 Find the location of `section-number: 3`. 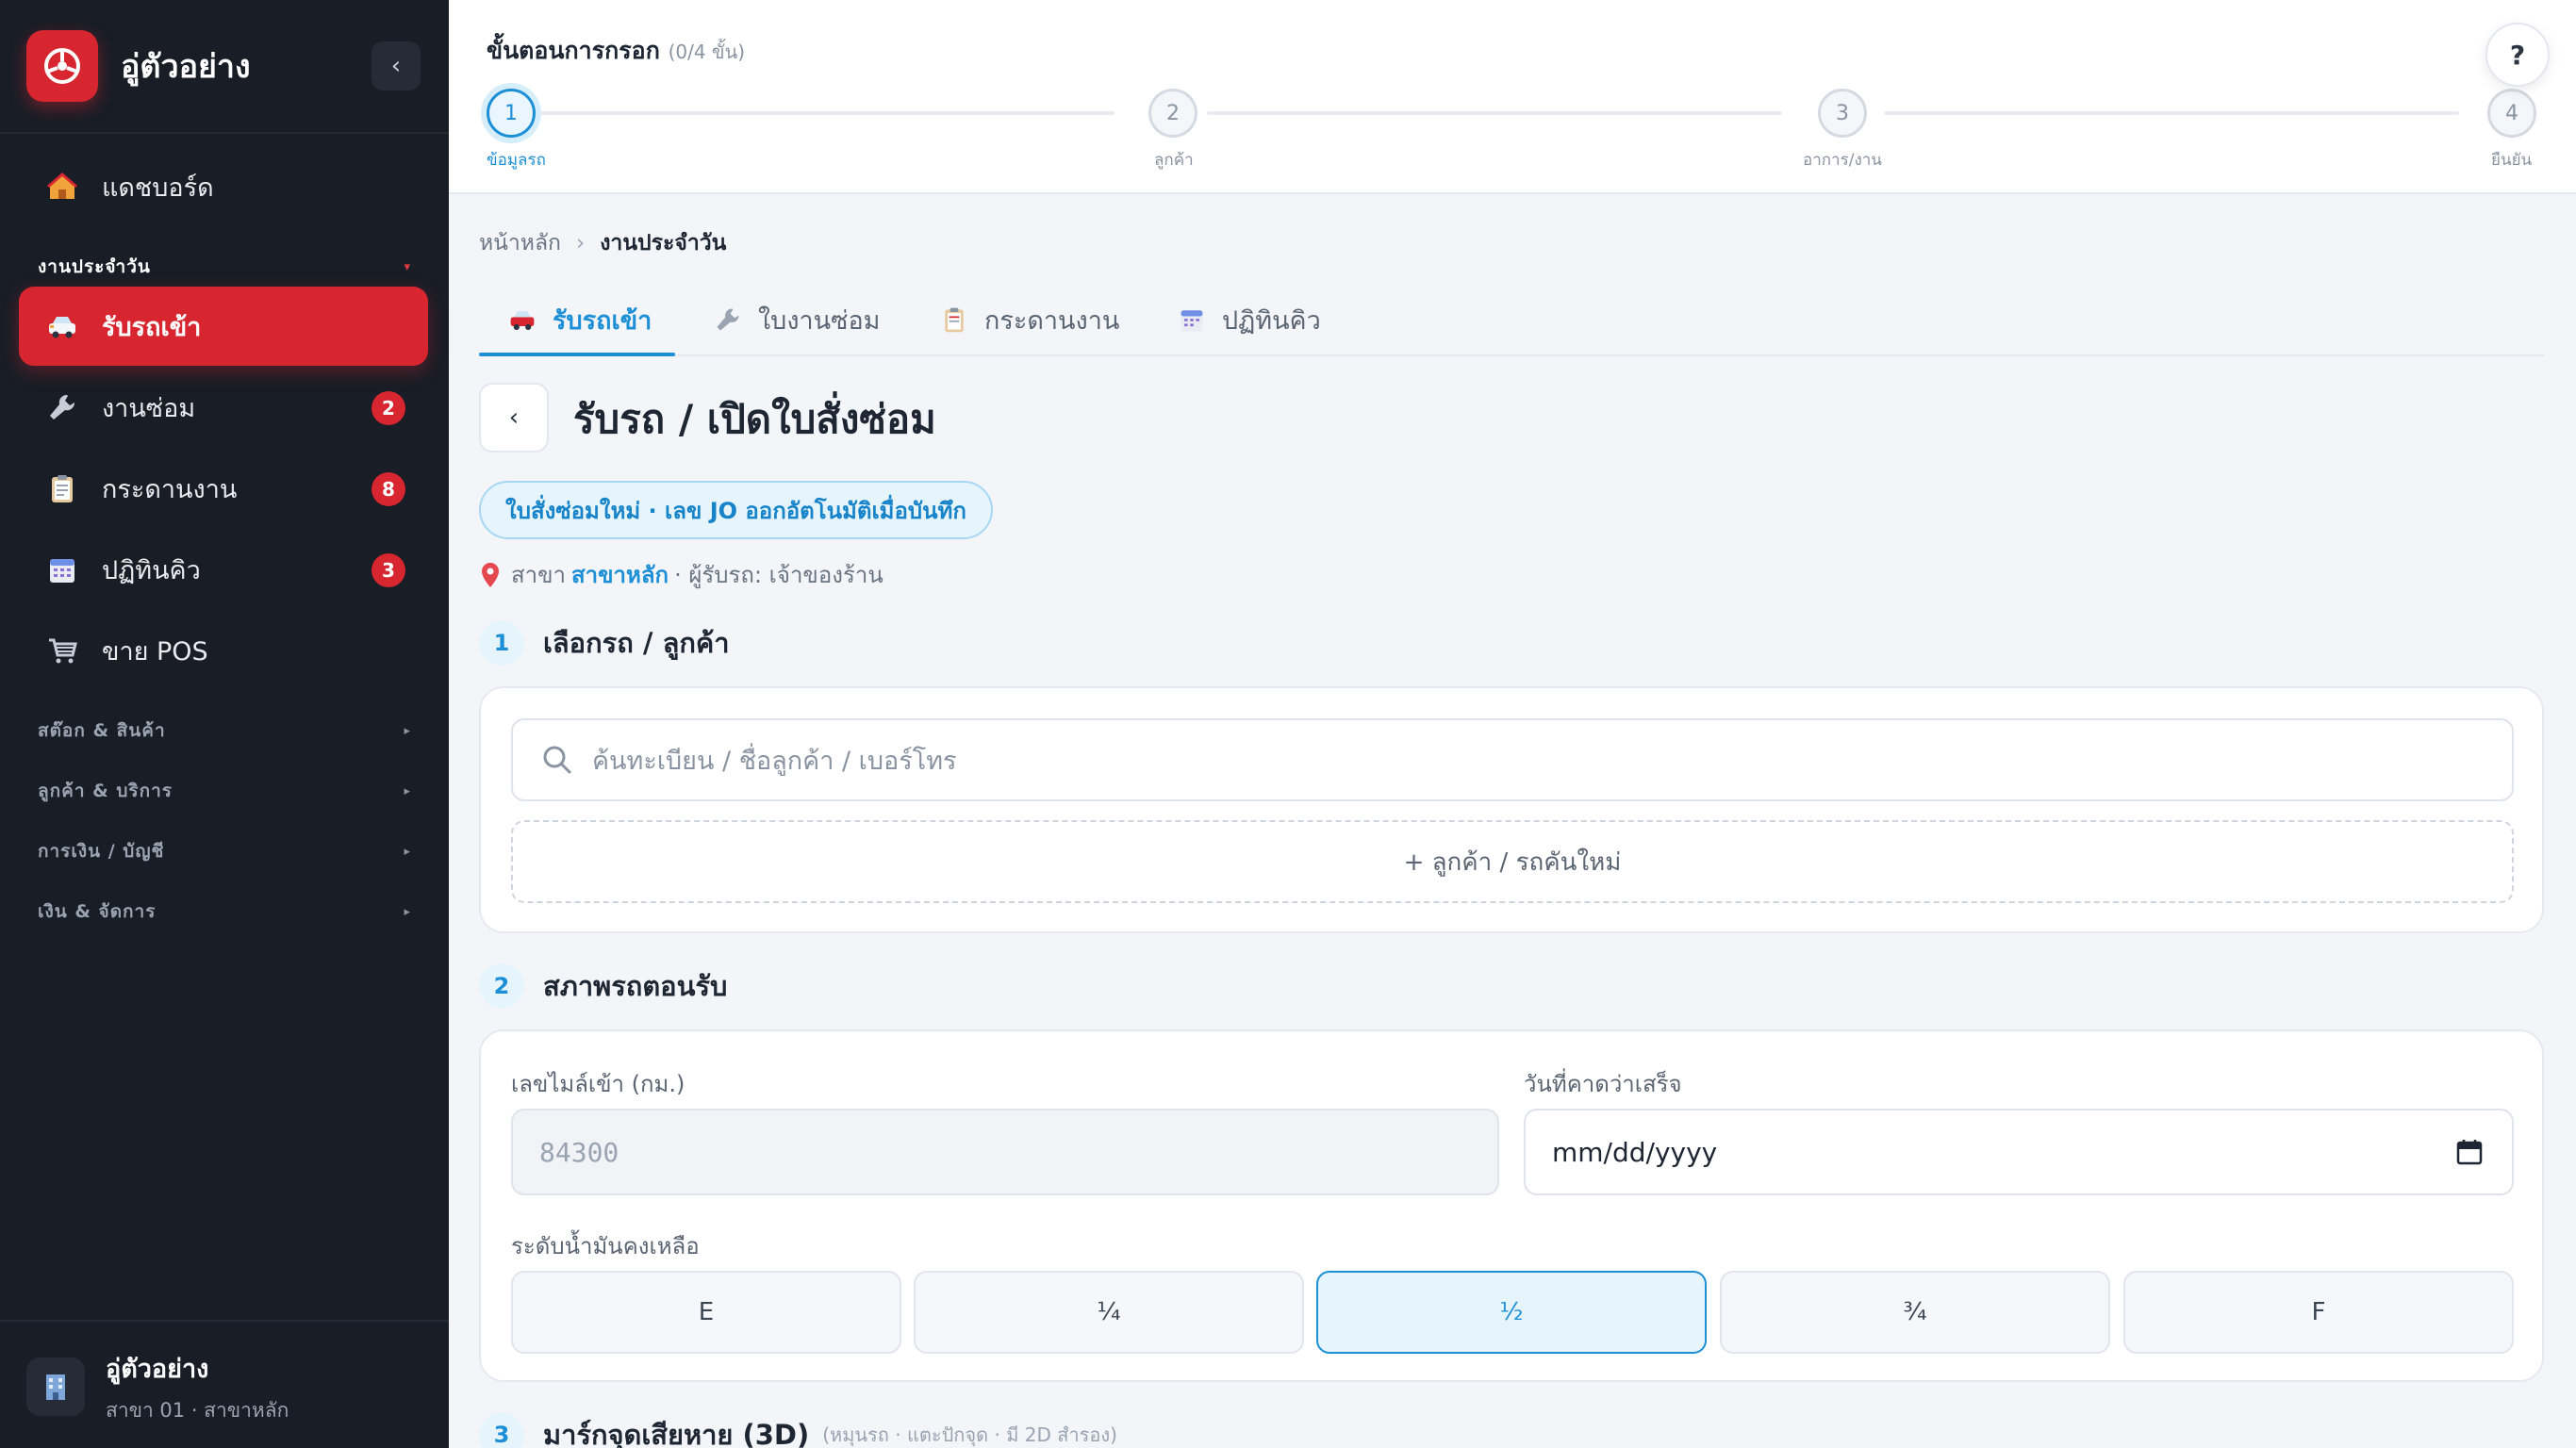

section-number: 3 is located at coordinates (501, 1430).